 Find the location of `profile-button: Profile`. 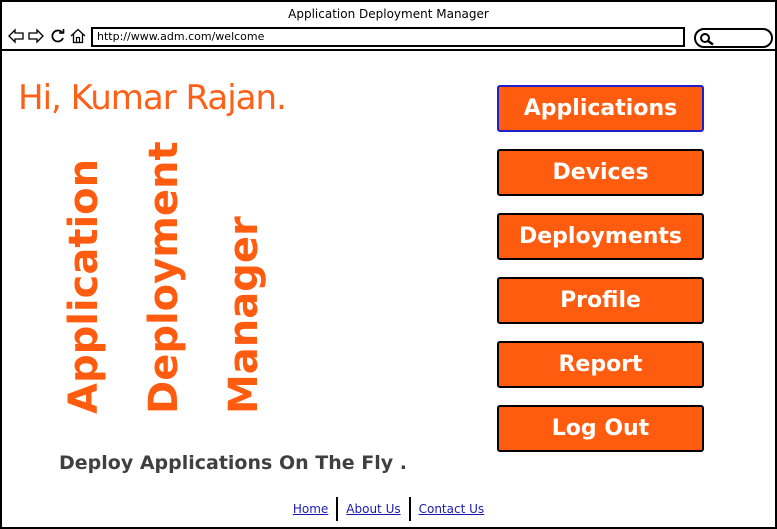

profile-button: Profile is located at coordinates (600, 300).